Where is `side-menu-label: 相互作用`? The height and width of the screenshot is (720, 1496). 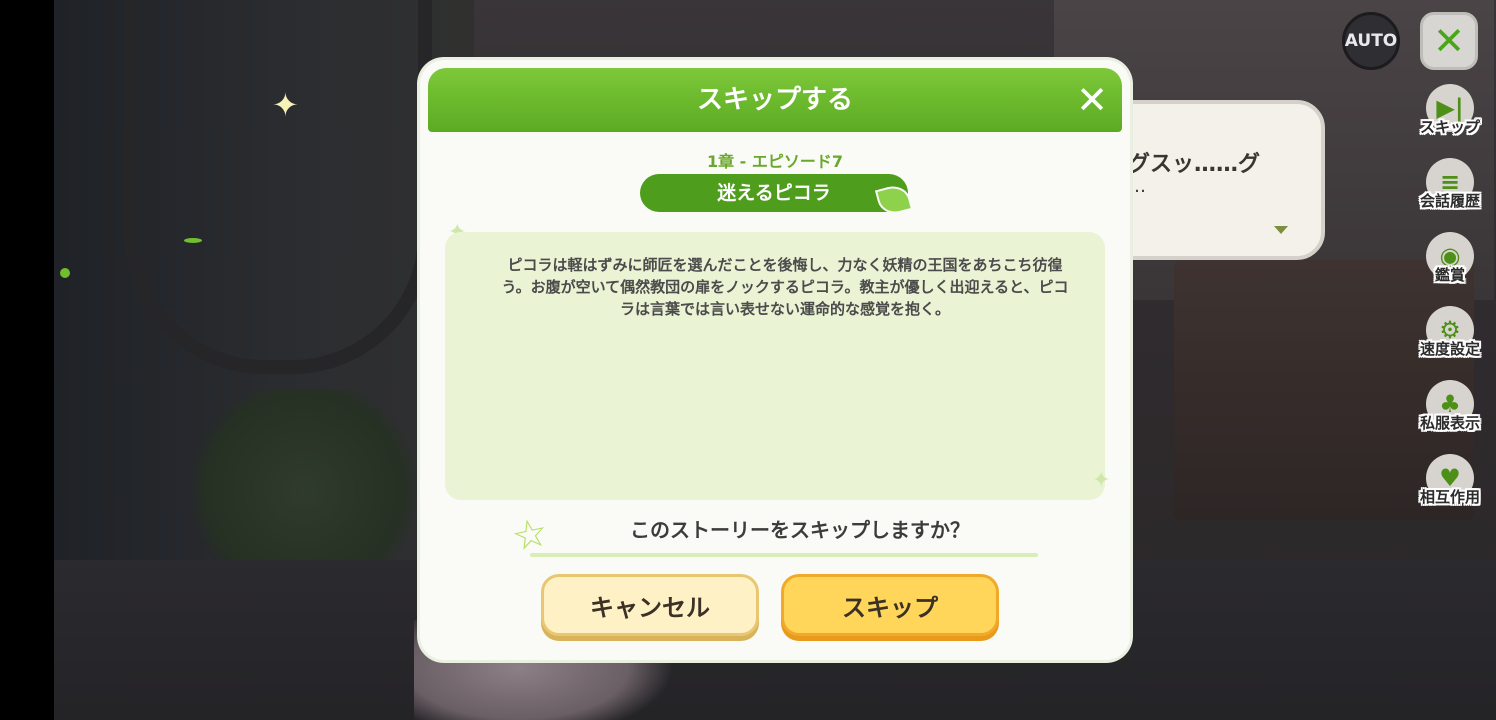
side-menu-label: 相互作用 is located at coordinates (1449, 497).